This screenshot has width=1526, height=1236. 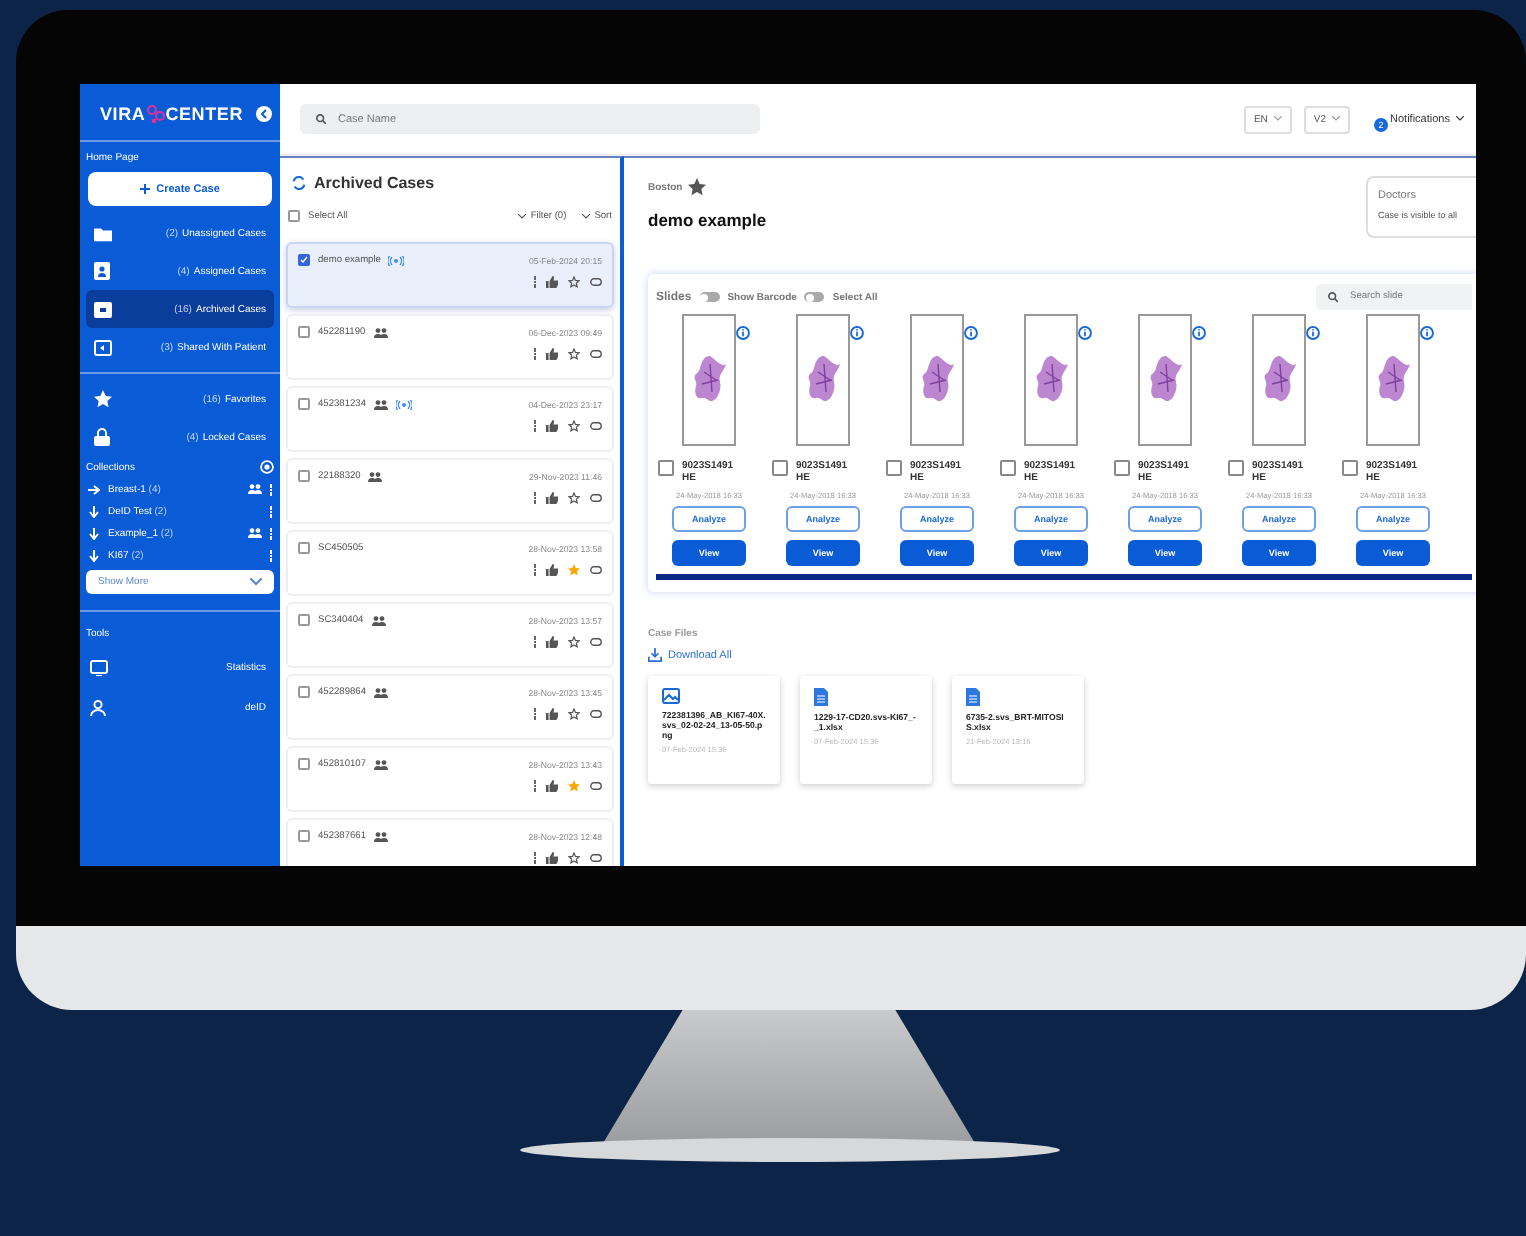 What do you see at coordinates (655, 655) in the screenshot?
I see `download-icon` at bounding box center [655, 655].